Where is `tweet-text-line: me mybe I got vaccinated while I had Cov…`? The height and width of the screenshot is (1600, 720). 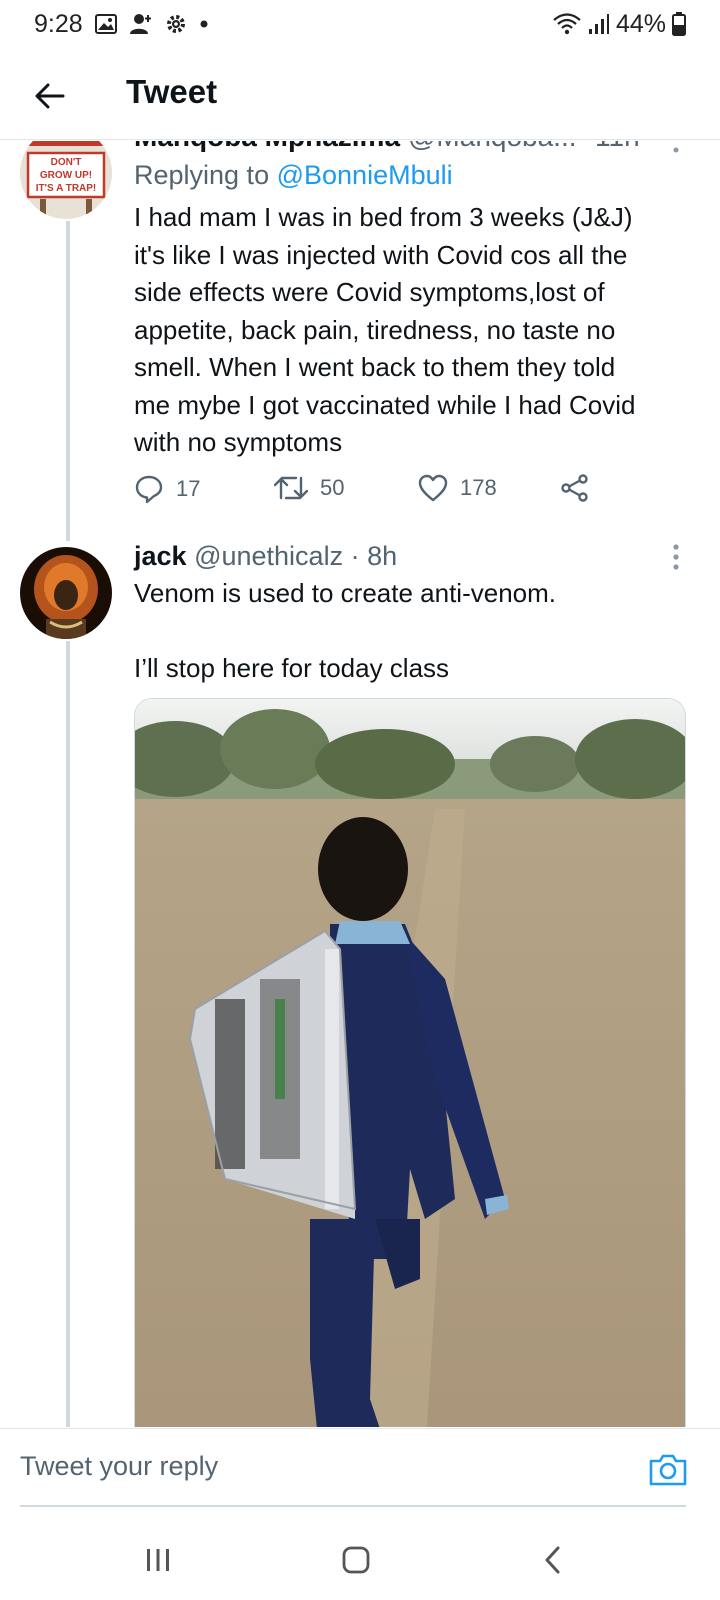 tweet-text-line: me mybe I got vaccinated while I had Cov… is located at coordinates (385, 404).